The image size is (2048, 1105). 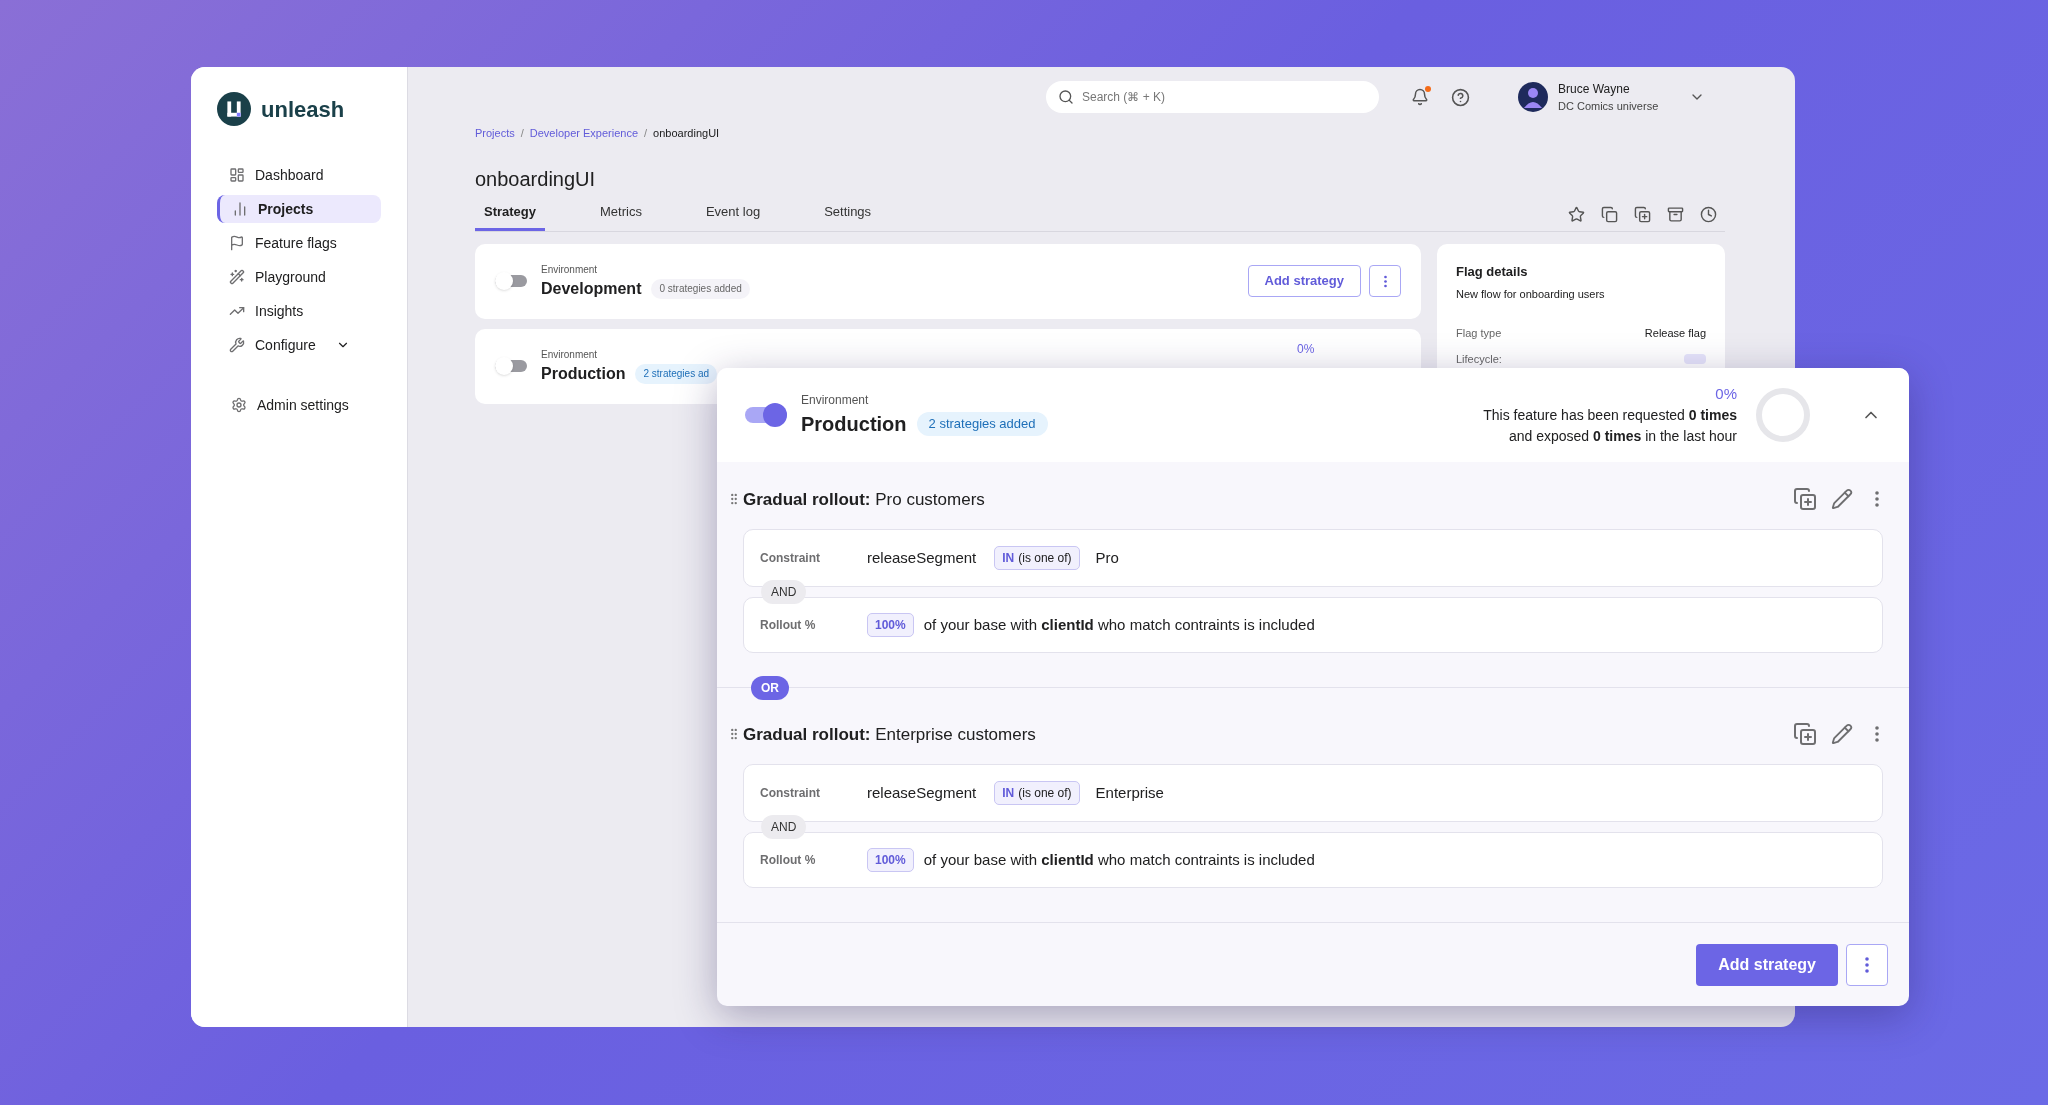 I want to click on search-icon, so click(x=1066, y=97).